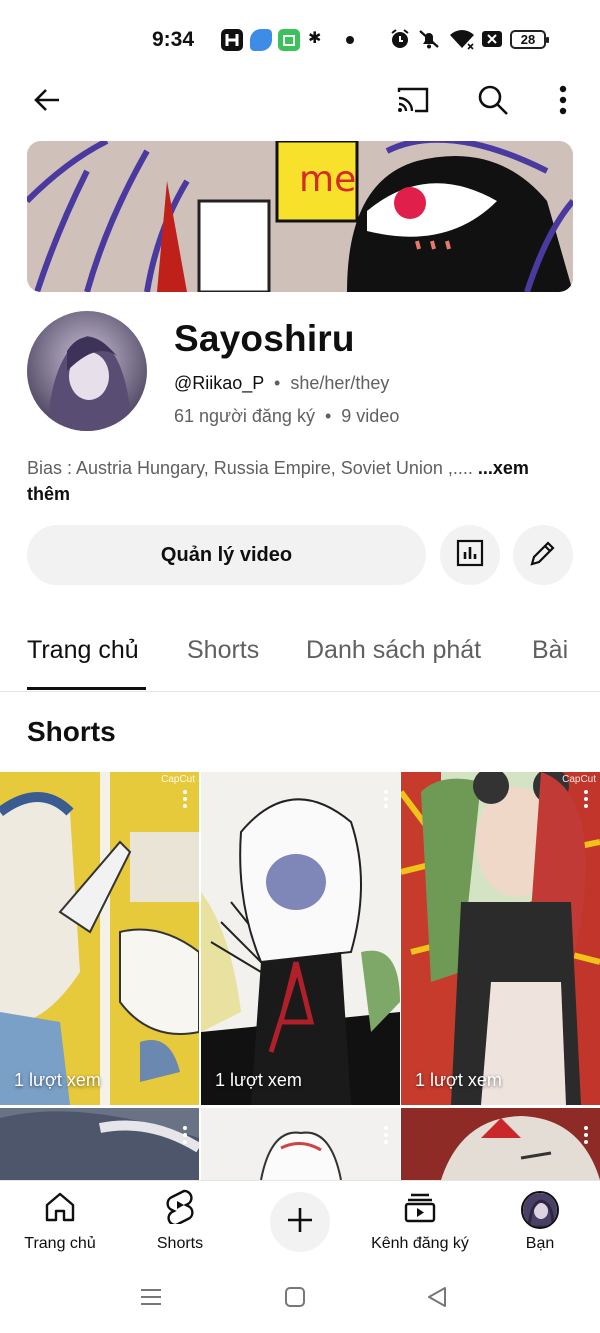 The height and width of the screenshot is (1333, 600). I want to click on analytics-icon, so click(470, 555).